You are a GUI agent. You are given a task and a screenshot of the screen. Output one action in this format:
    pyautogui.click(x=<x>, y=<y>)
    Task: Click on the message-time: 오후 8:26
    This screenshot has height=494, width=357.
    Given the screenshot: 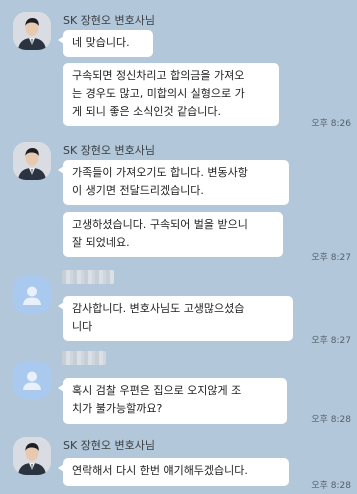 What is the action you would take?
    pyautogui.click(x=331, y=124)
    